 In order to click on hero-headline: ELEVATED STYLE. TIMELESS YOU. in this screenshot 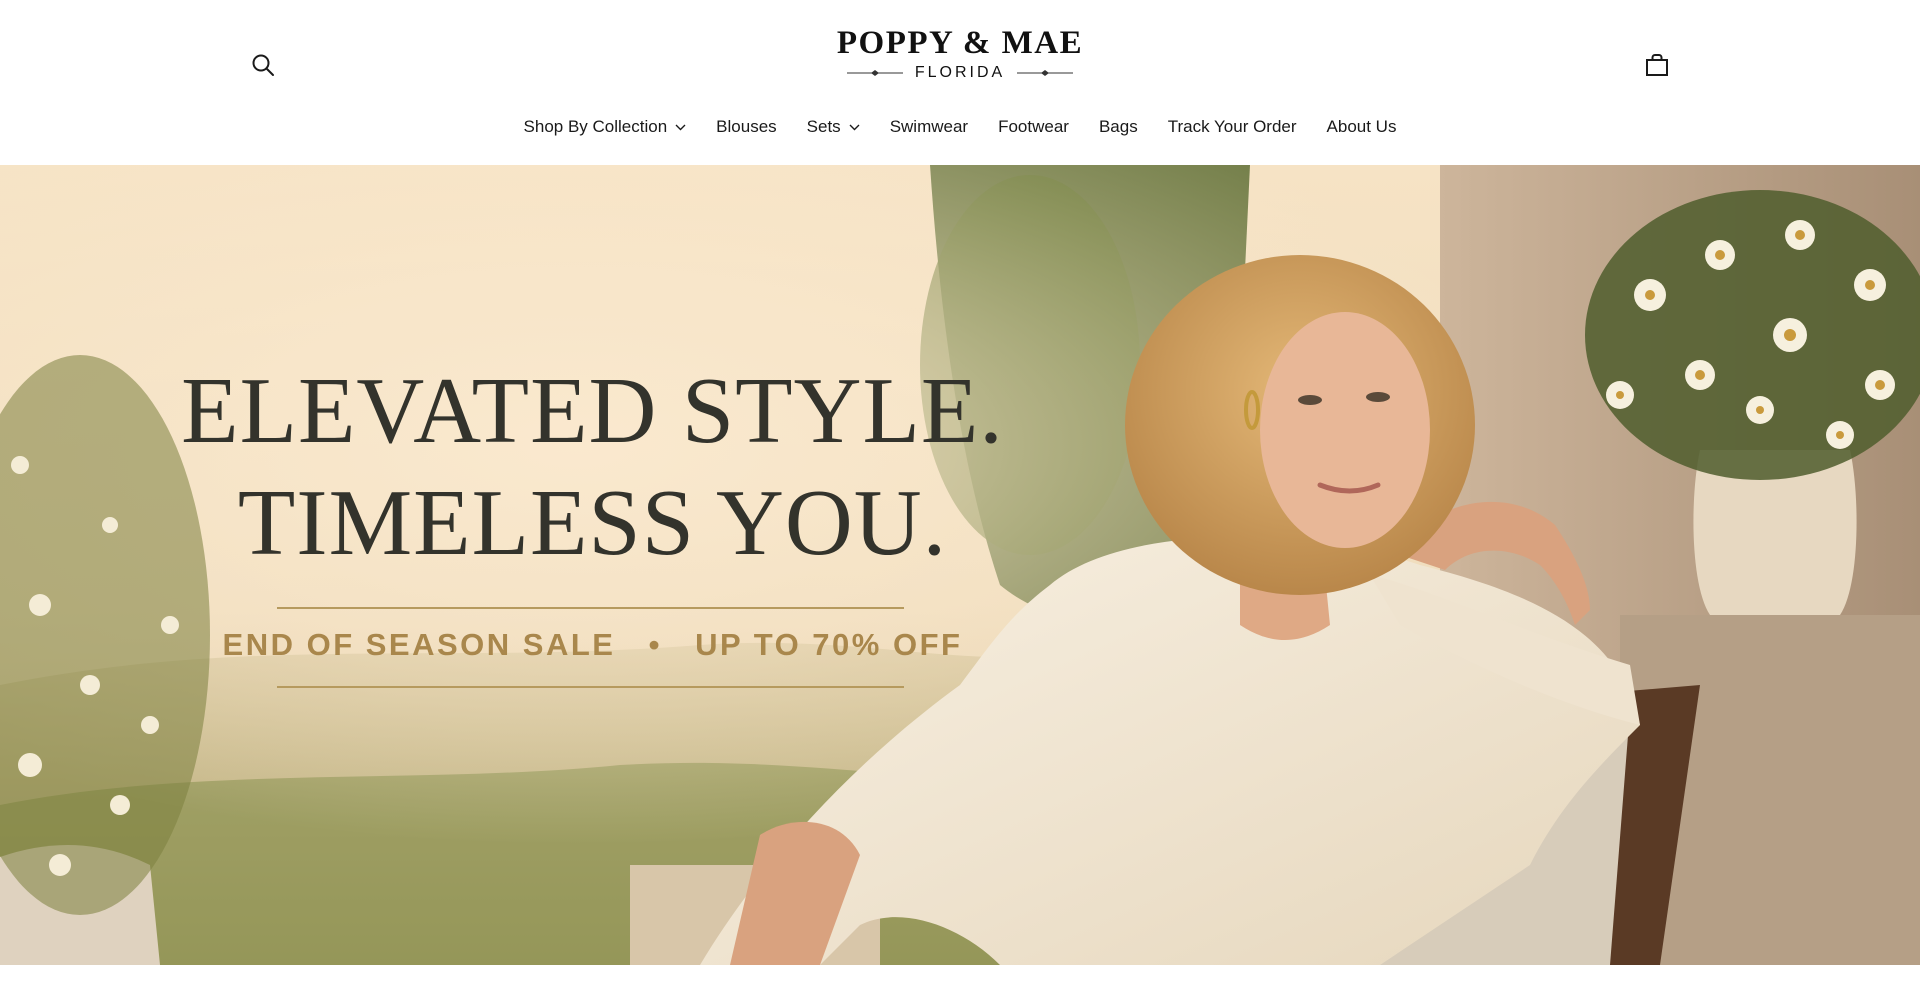, I will do `click(592, 467)`.